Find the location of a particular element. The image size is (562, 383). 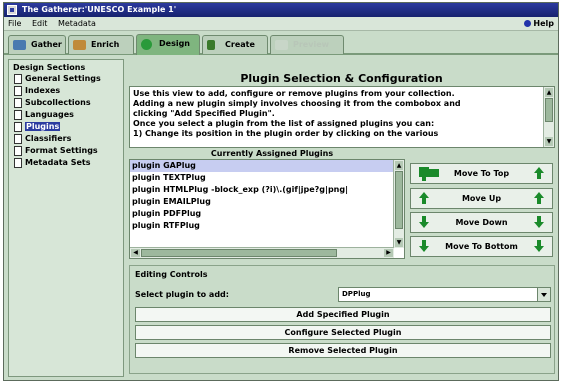

design-sections-title: Design Sections is located at coordinates (49, 67).